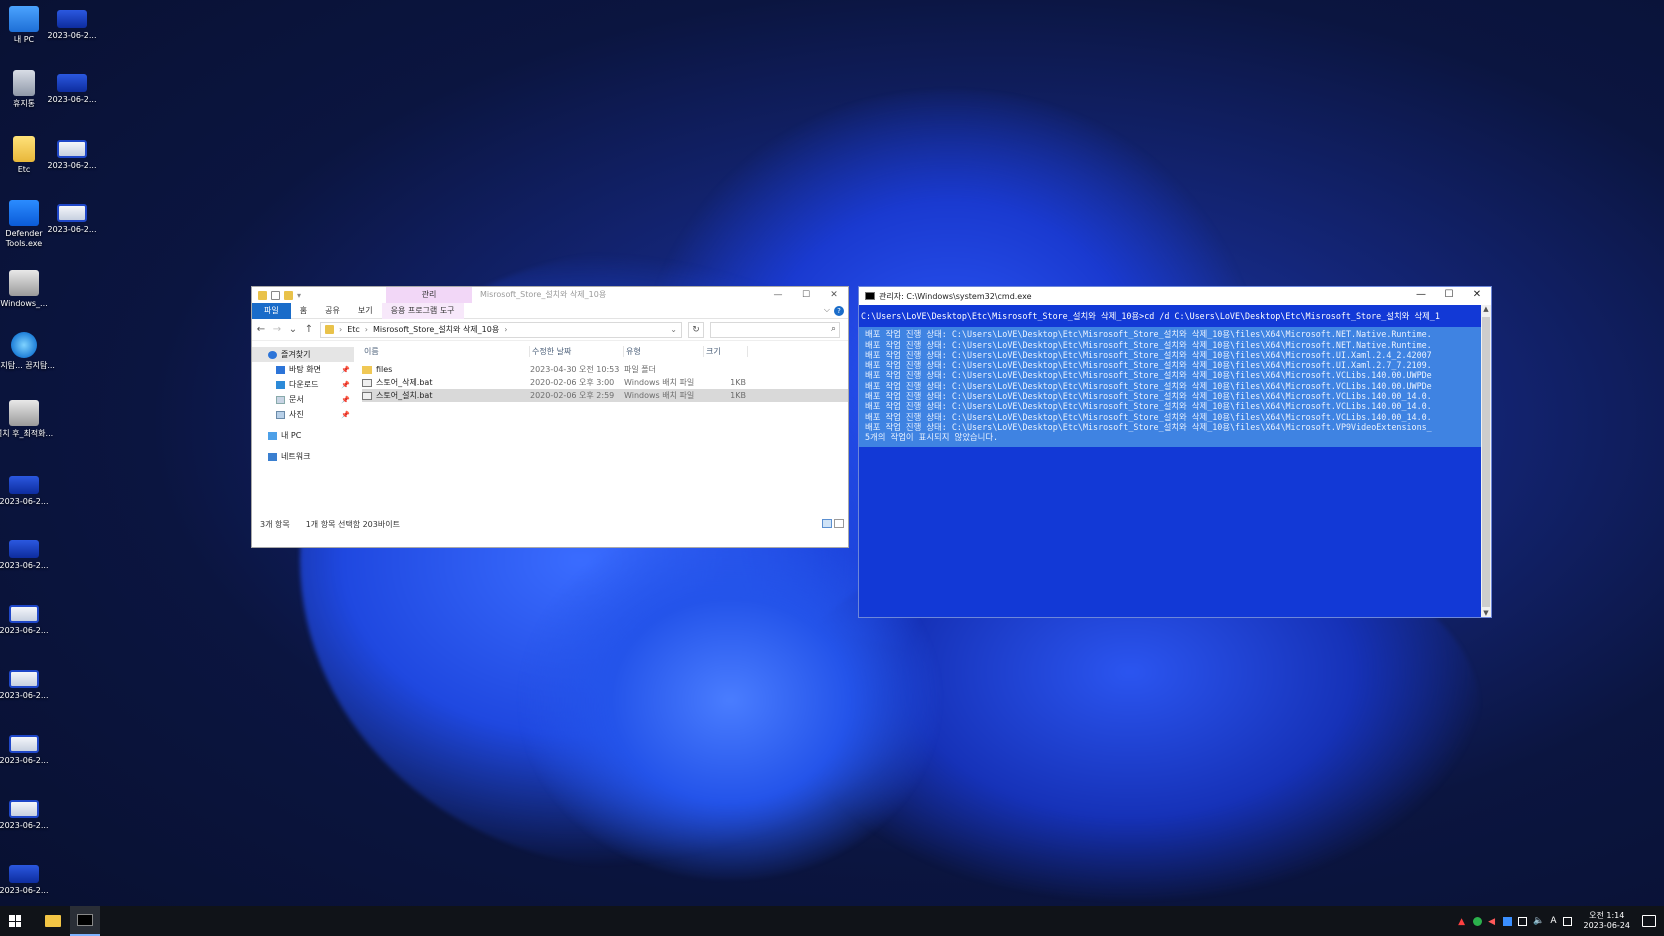  What do you see at coordinates (1607, 925) in the screenshot?
I see `clock-date: 2023-06-24` at bounding box center [1607, 925].